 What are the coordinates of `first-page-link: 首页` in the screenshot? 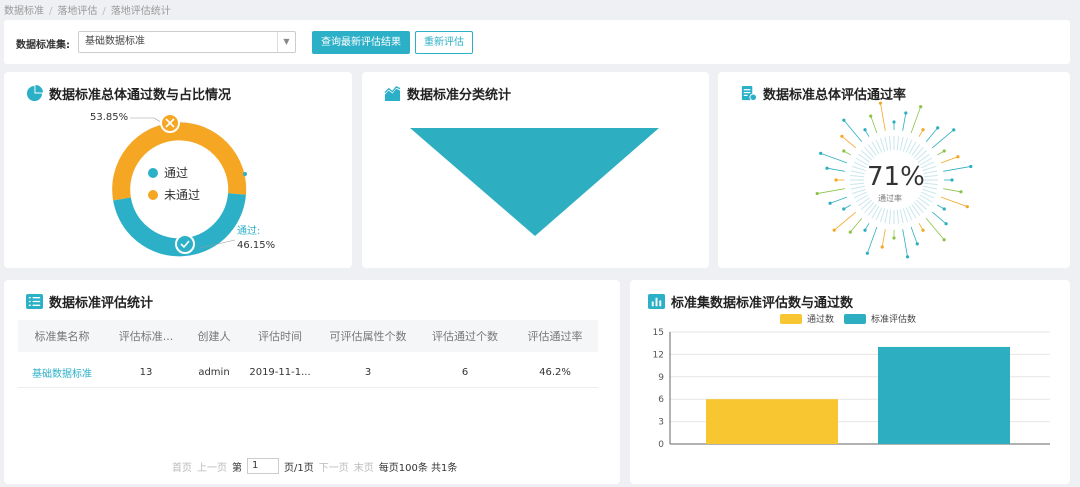 It's located at (182, 466).